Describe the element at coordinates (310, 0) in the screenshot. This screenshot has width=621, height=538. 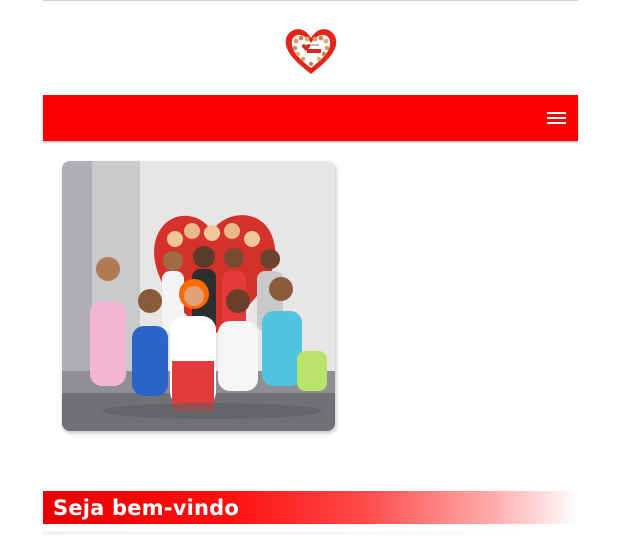
I see `top-divider` at that location.